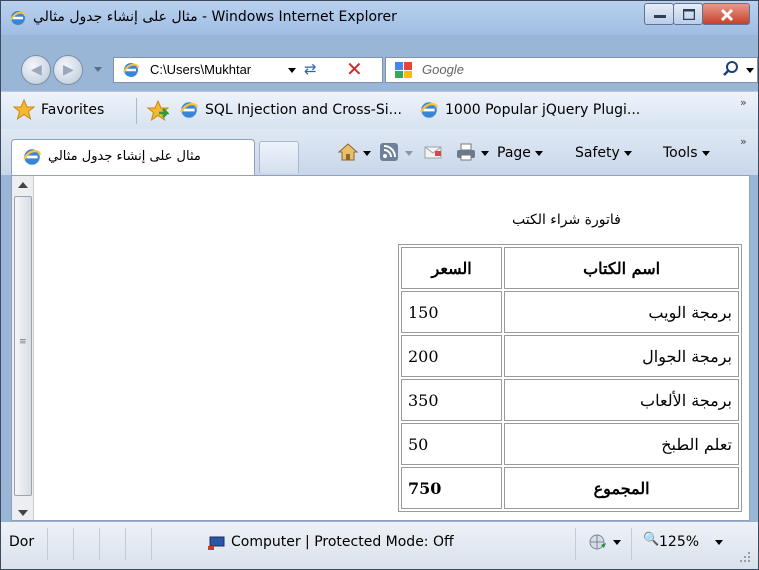  What do you see at coordinates (621, 400) in the screenshot?
I see `cell-book-name: برمجة الألعاب` at bounding box center [621, 400].